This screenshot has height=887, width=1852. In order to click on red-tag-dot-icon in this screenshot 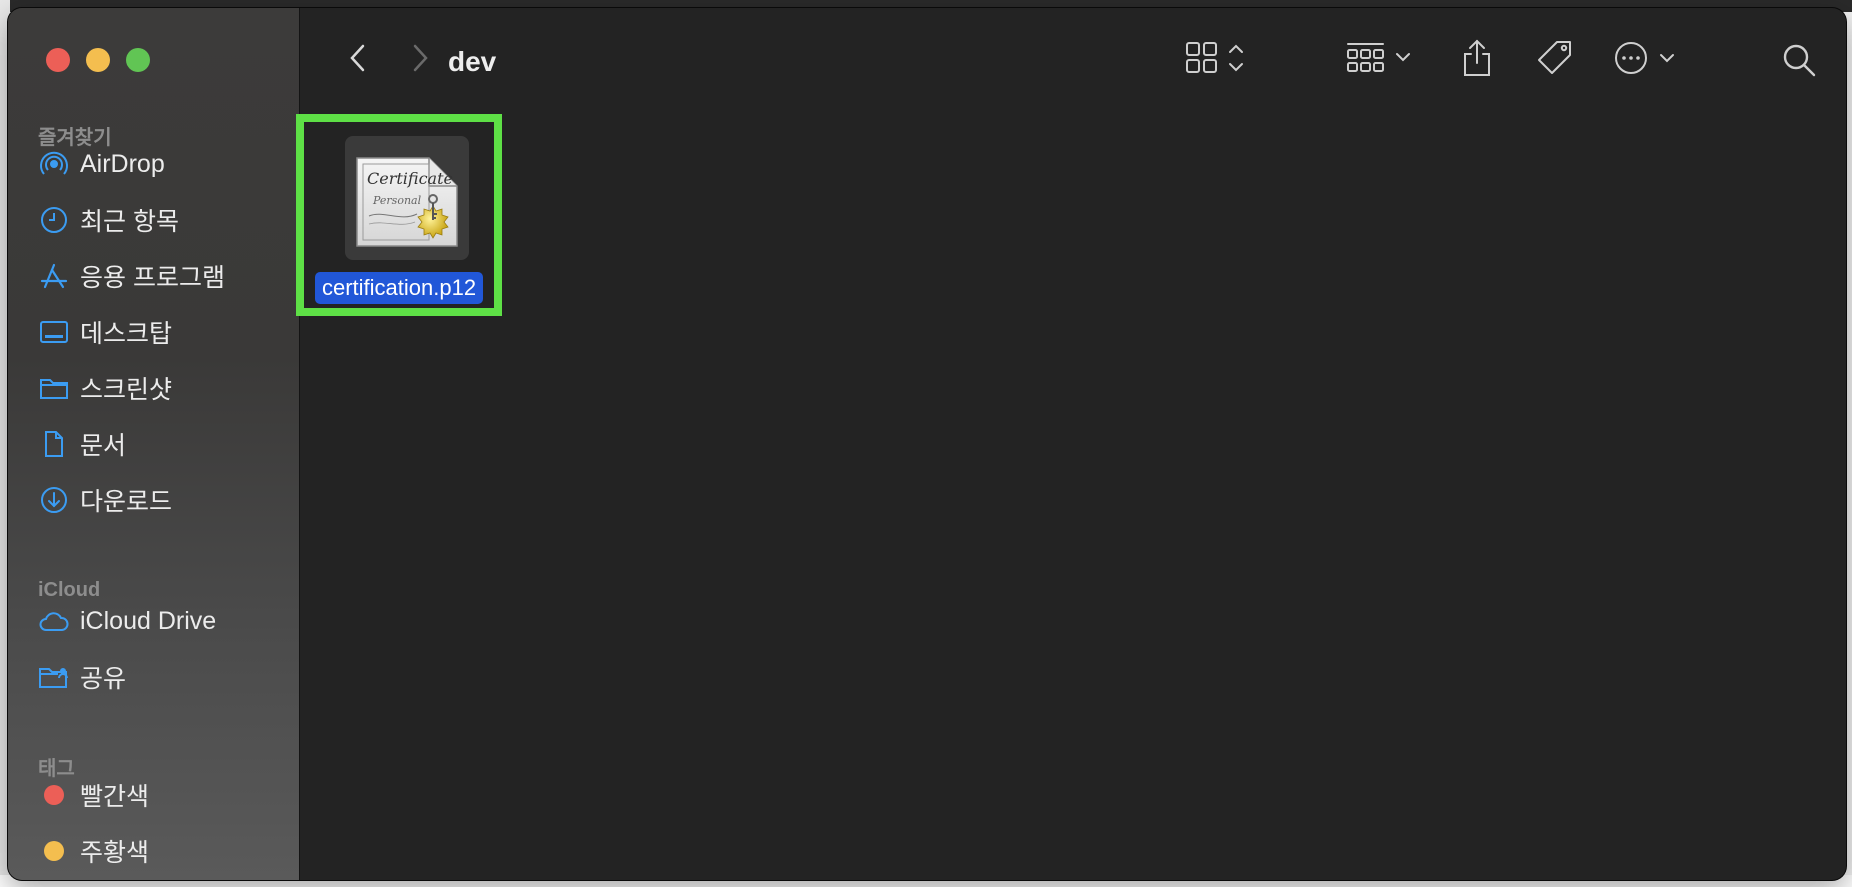, I will do `click(54, 795)`.